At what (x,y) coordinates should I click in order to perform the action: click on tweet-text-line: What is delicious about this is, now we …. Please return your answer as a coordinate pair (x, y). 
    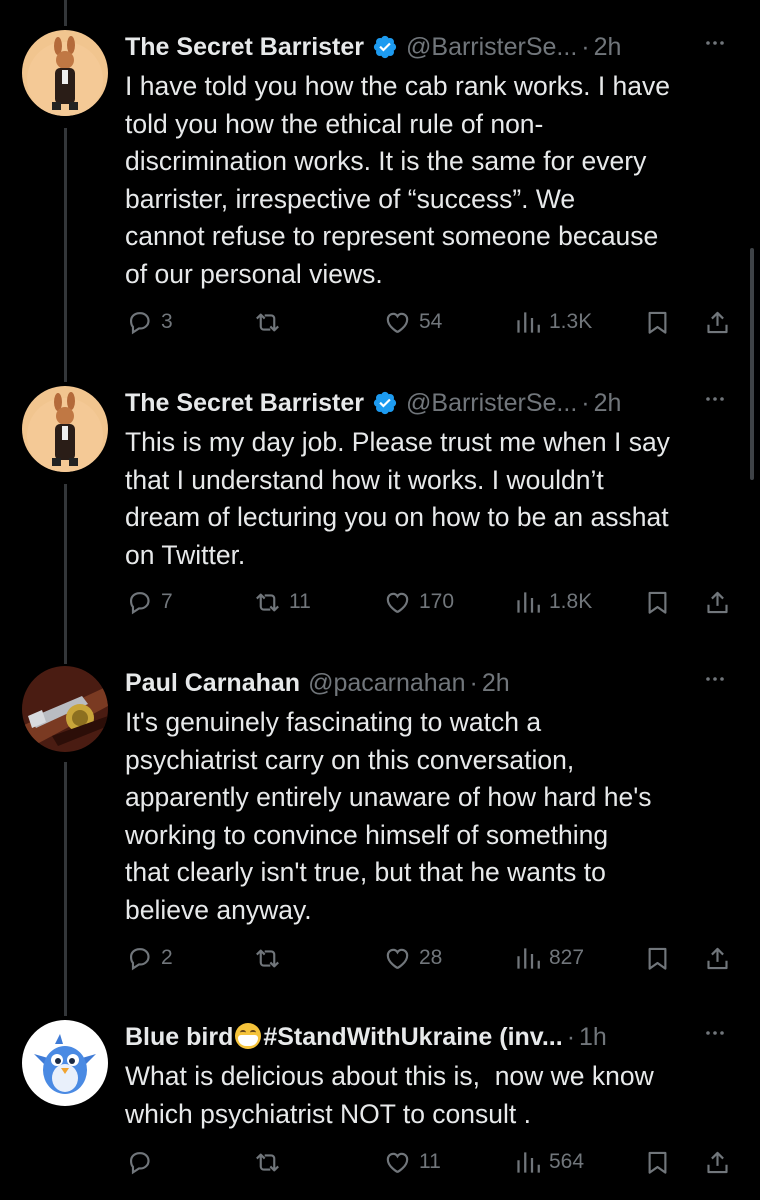
    Looking at the image, I should click on (389, 1076).